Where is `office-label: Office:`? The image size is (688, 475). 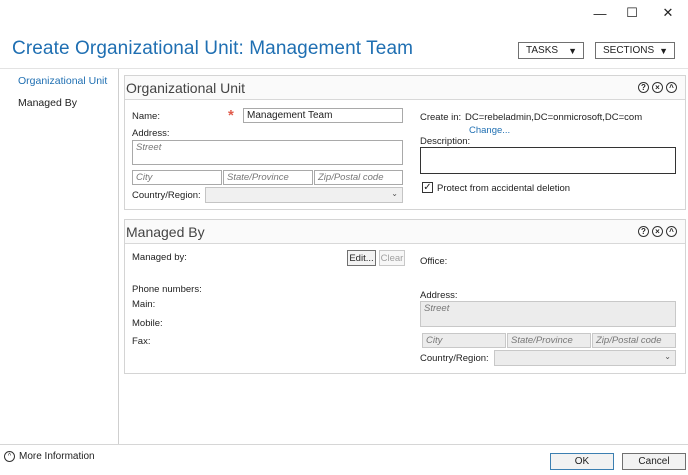
office-label: Office: is located at coordinates (434, 261).